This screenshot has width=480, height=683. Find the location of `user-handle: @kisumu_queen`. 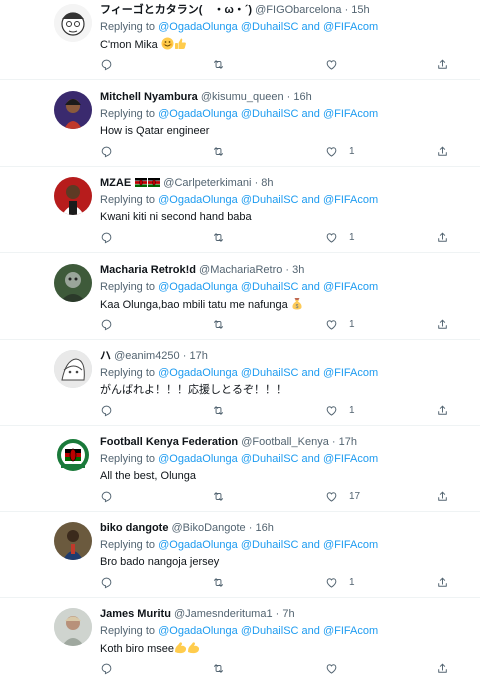

user-handle: @kisumu_queen is located at coordinates (242, 97).